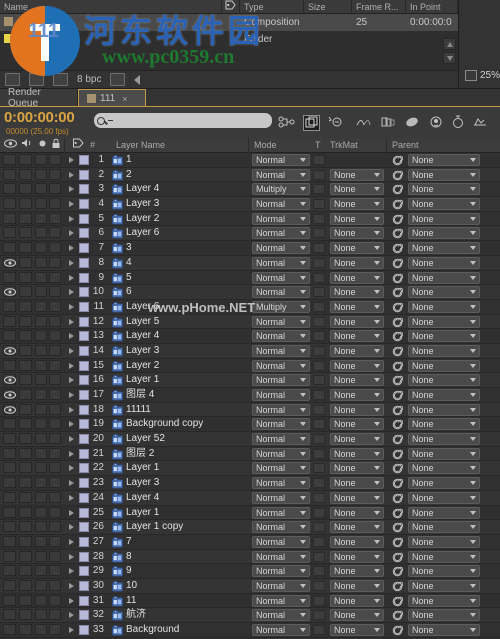 The width and height of the screenshot is (500, 639). What do you see at coordinates (250, 469) in the screenshot?
I see `table-row: 22 Layer 1 Normal None None` at bounding box center [250, 469].